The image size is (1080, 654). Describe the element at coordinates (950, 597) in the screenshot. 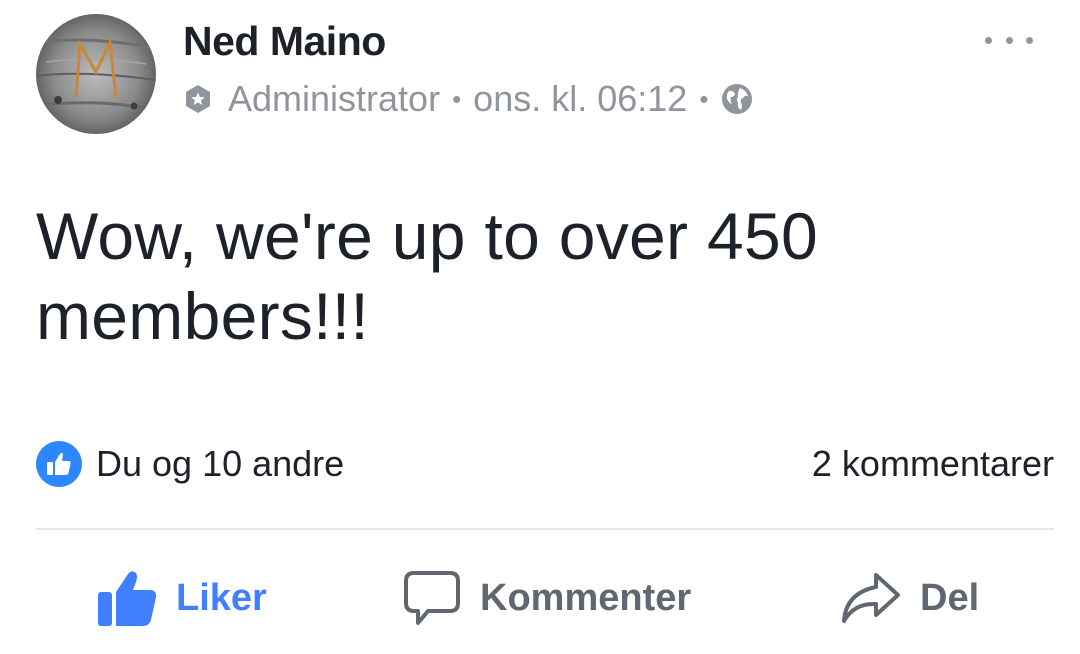

I see `share-label: Del` at that location.